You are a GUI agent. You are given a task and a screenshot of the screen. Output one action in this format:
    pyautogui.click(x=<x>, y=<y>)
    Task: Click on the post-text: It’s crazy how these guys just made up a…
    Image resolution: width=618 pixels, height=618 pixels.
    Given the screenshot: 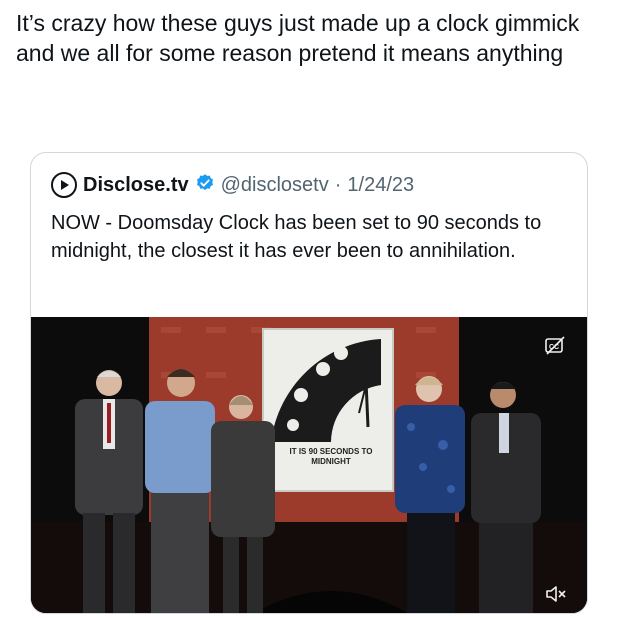 What is the action you would take?
    pyautogui.click(x=298, y=38)
    